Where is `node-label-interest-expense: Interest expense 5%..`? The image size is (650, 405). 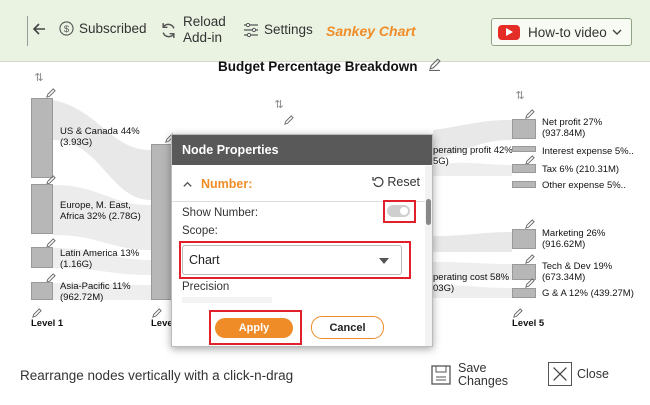 node-label-interest-expense: Interest expense 5%.. is located at coordinates (588, 151).